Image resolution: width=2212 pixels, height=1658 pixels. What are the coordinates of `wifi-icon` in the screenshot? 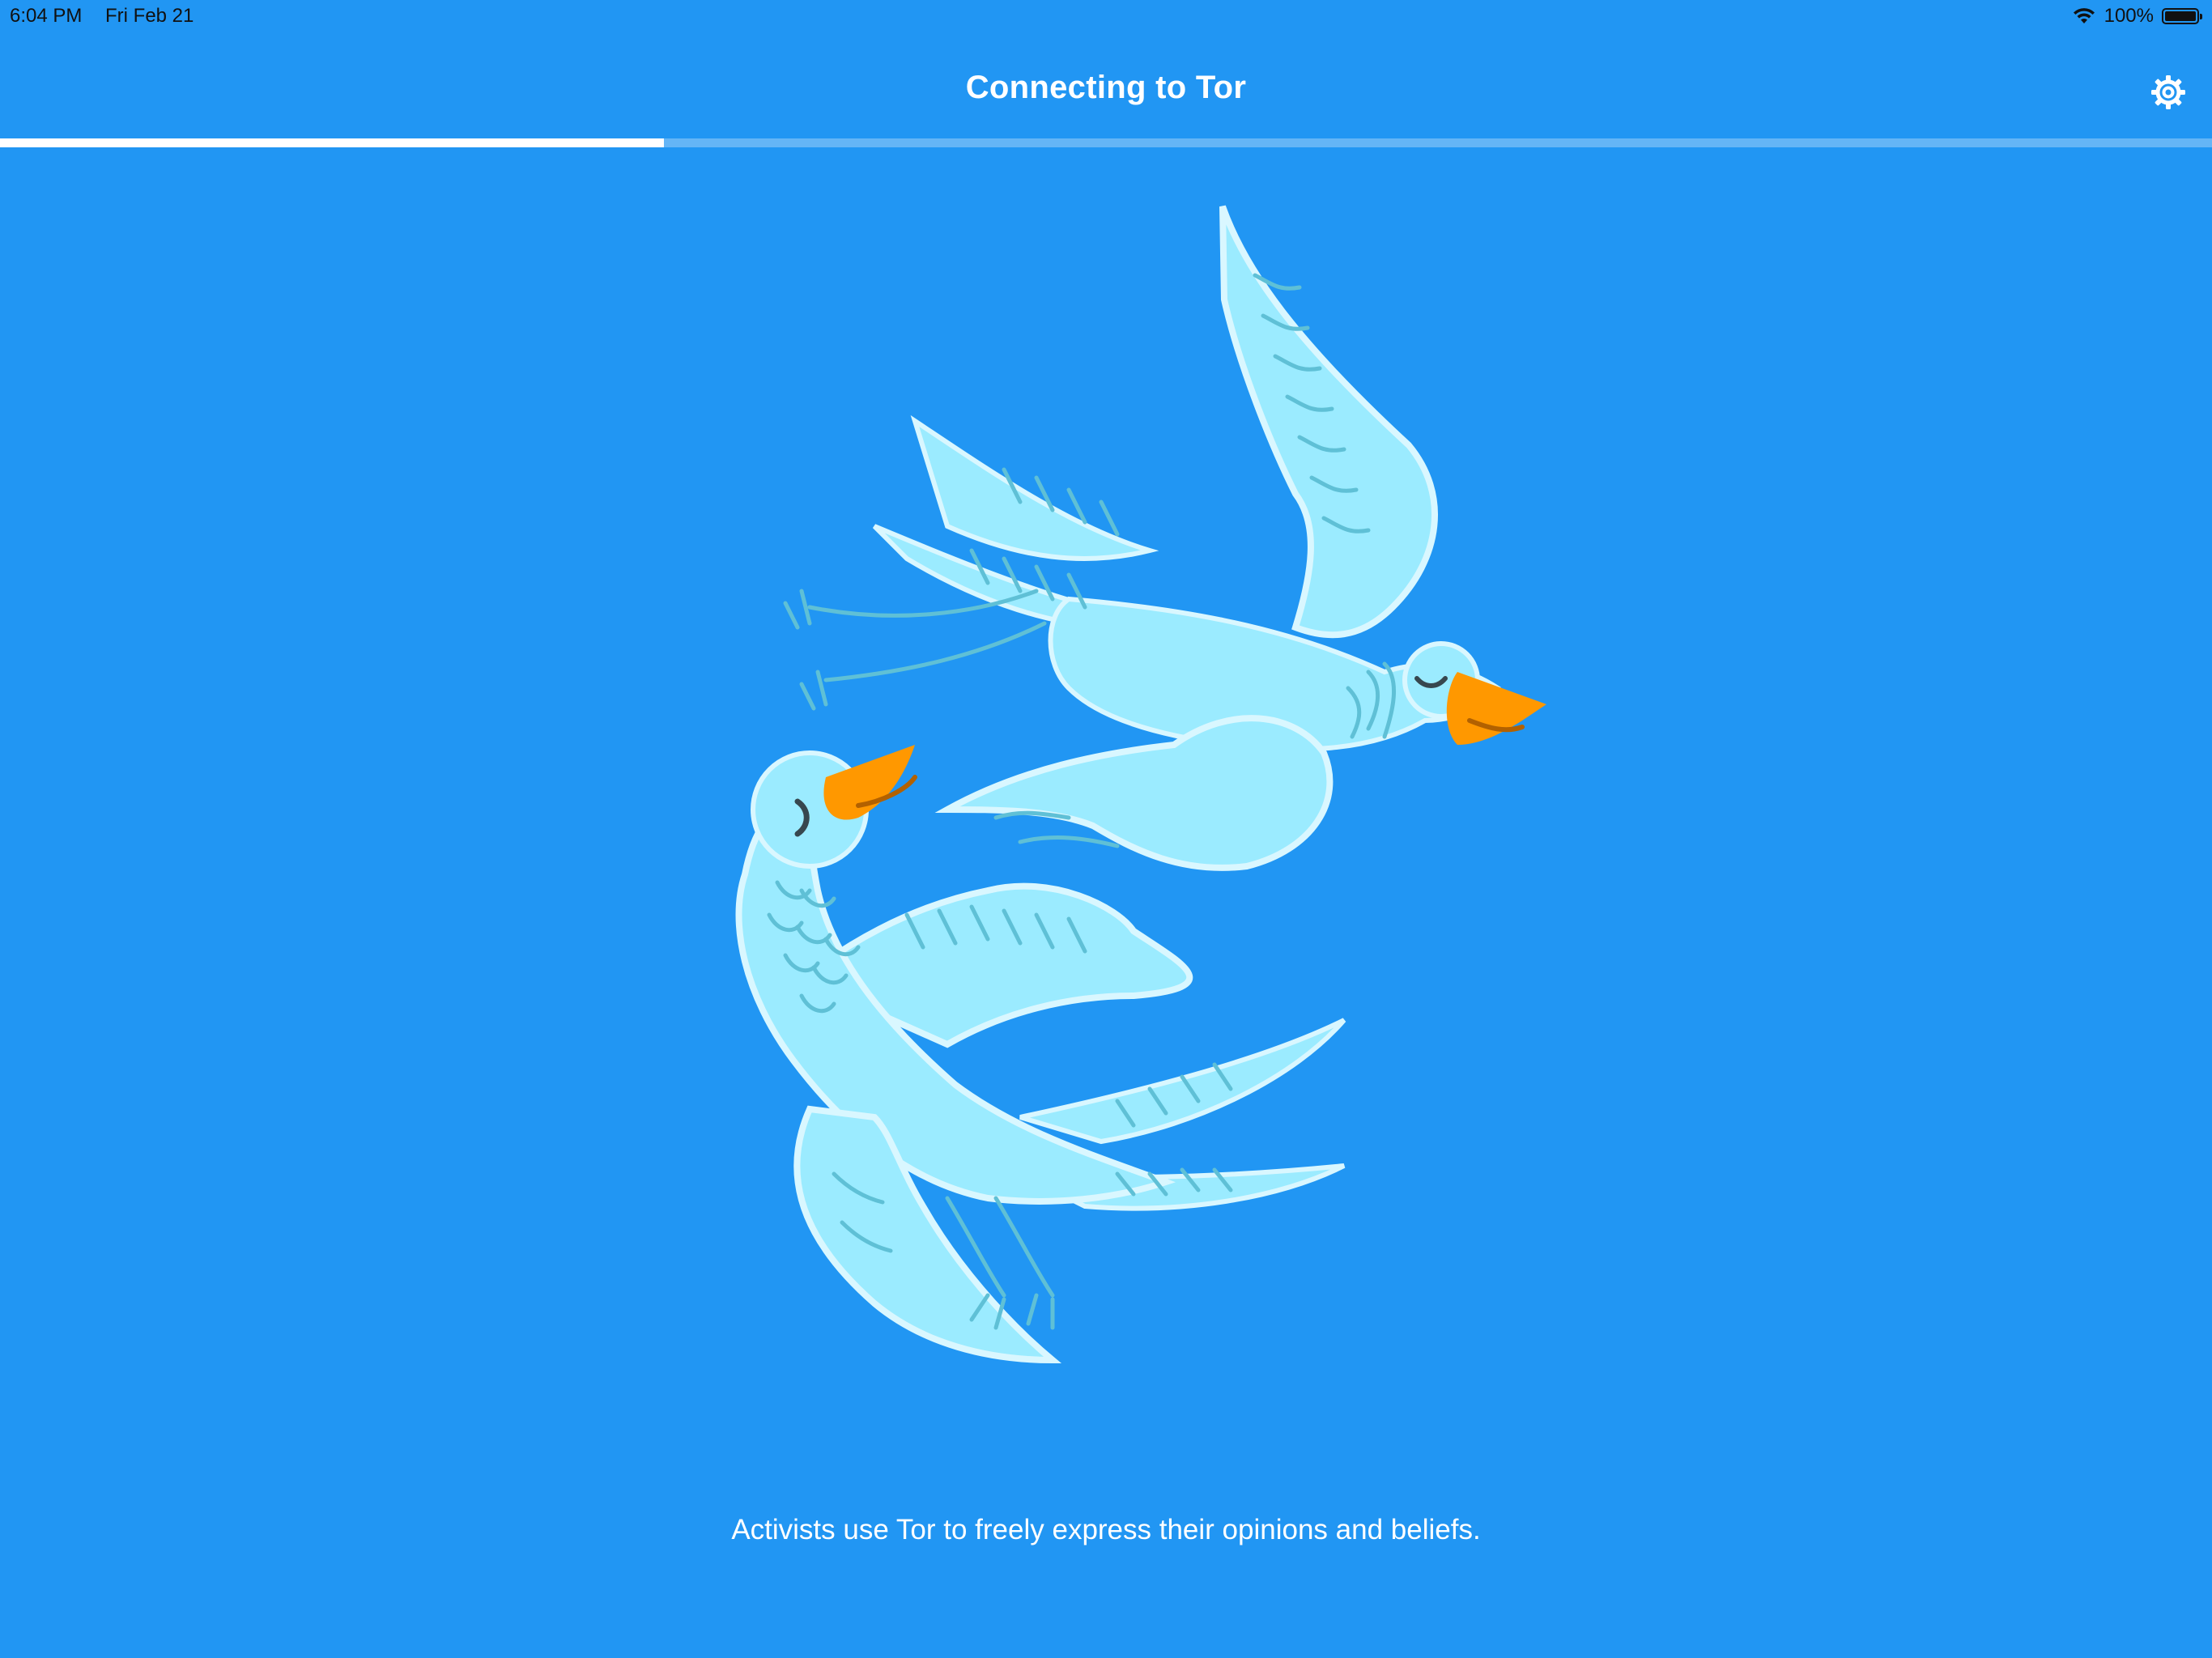 It's located at (2084, 16).